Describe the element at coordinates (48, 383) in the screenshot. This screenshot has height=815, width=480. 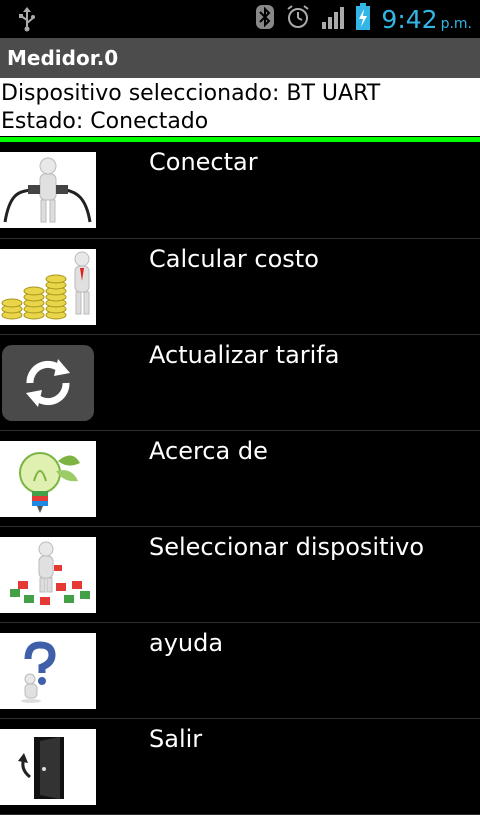
I see `refresh-icon` at that location.